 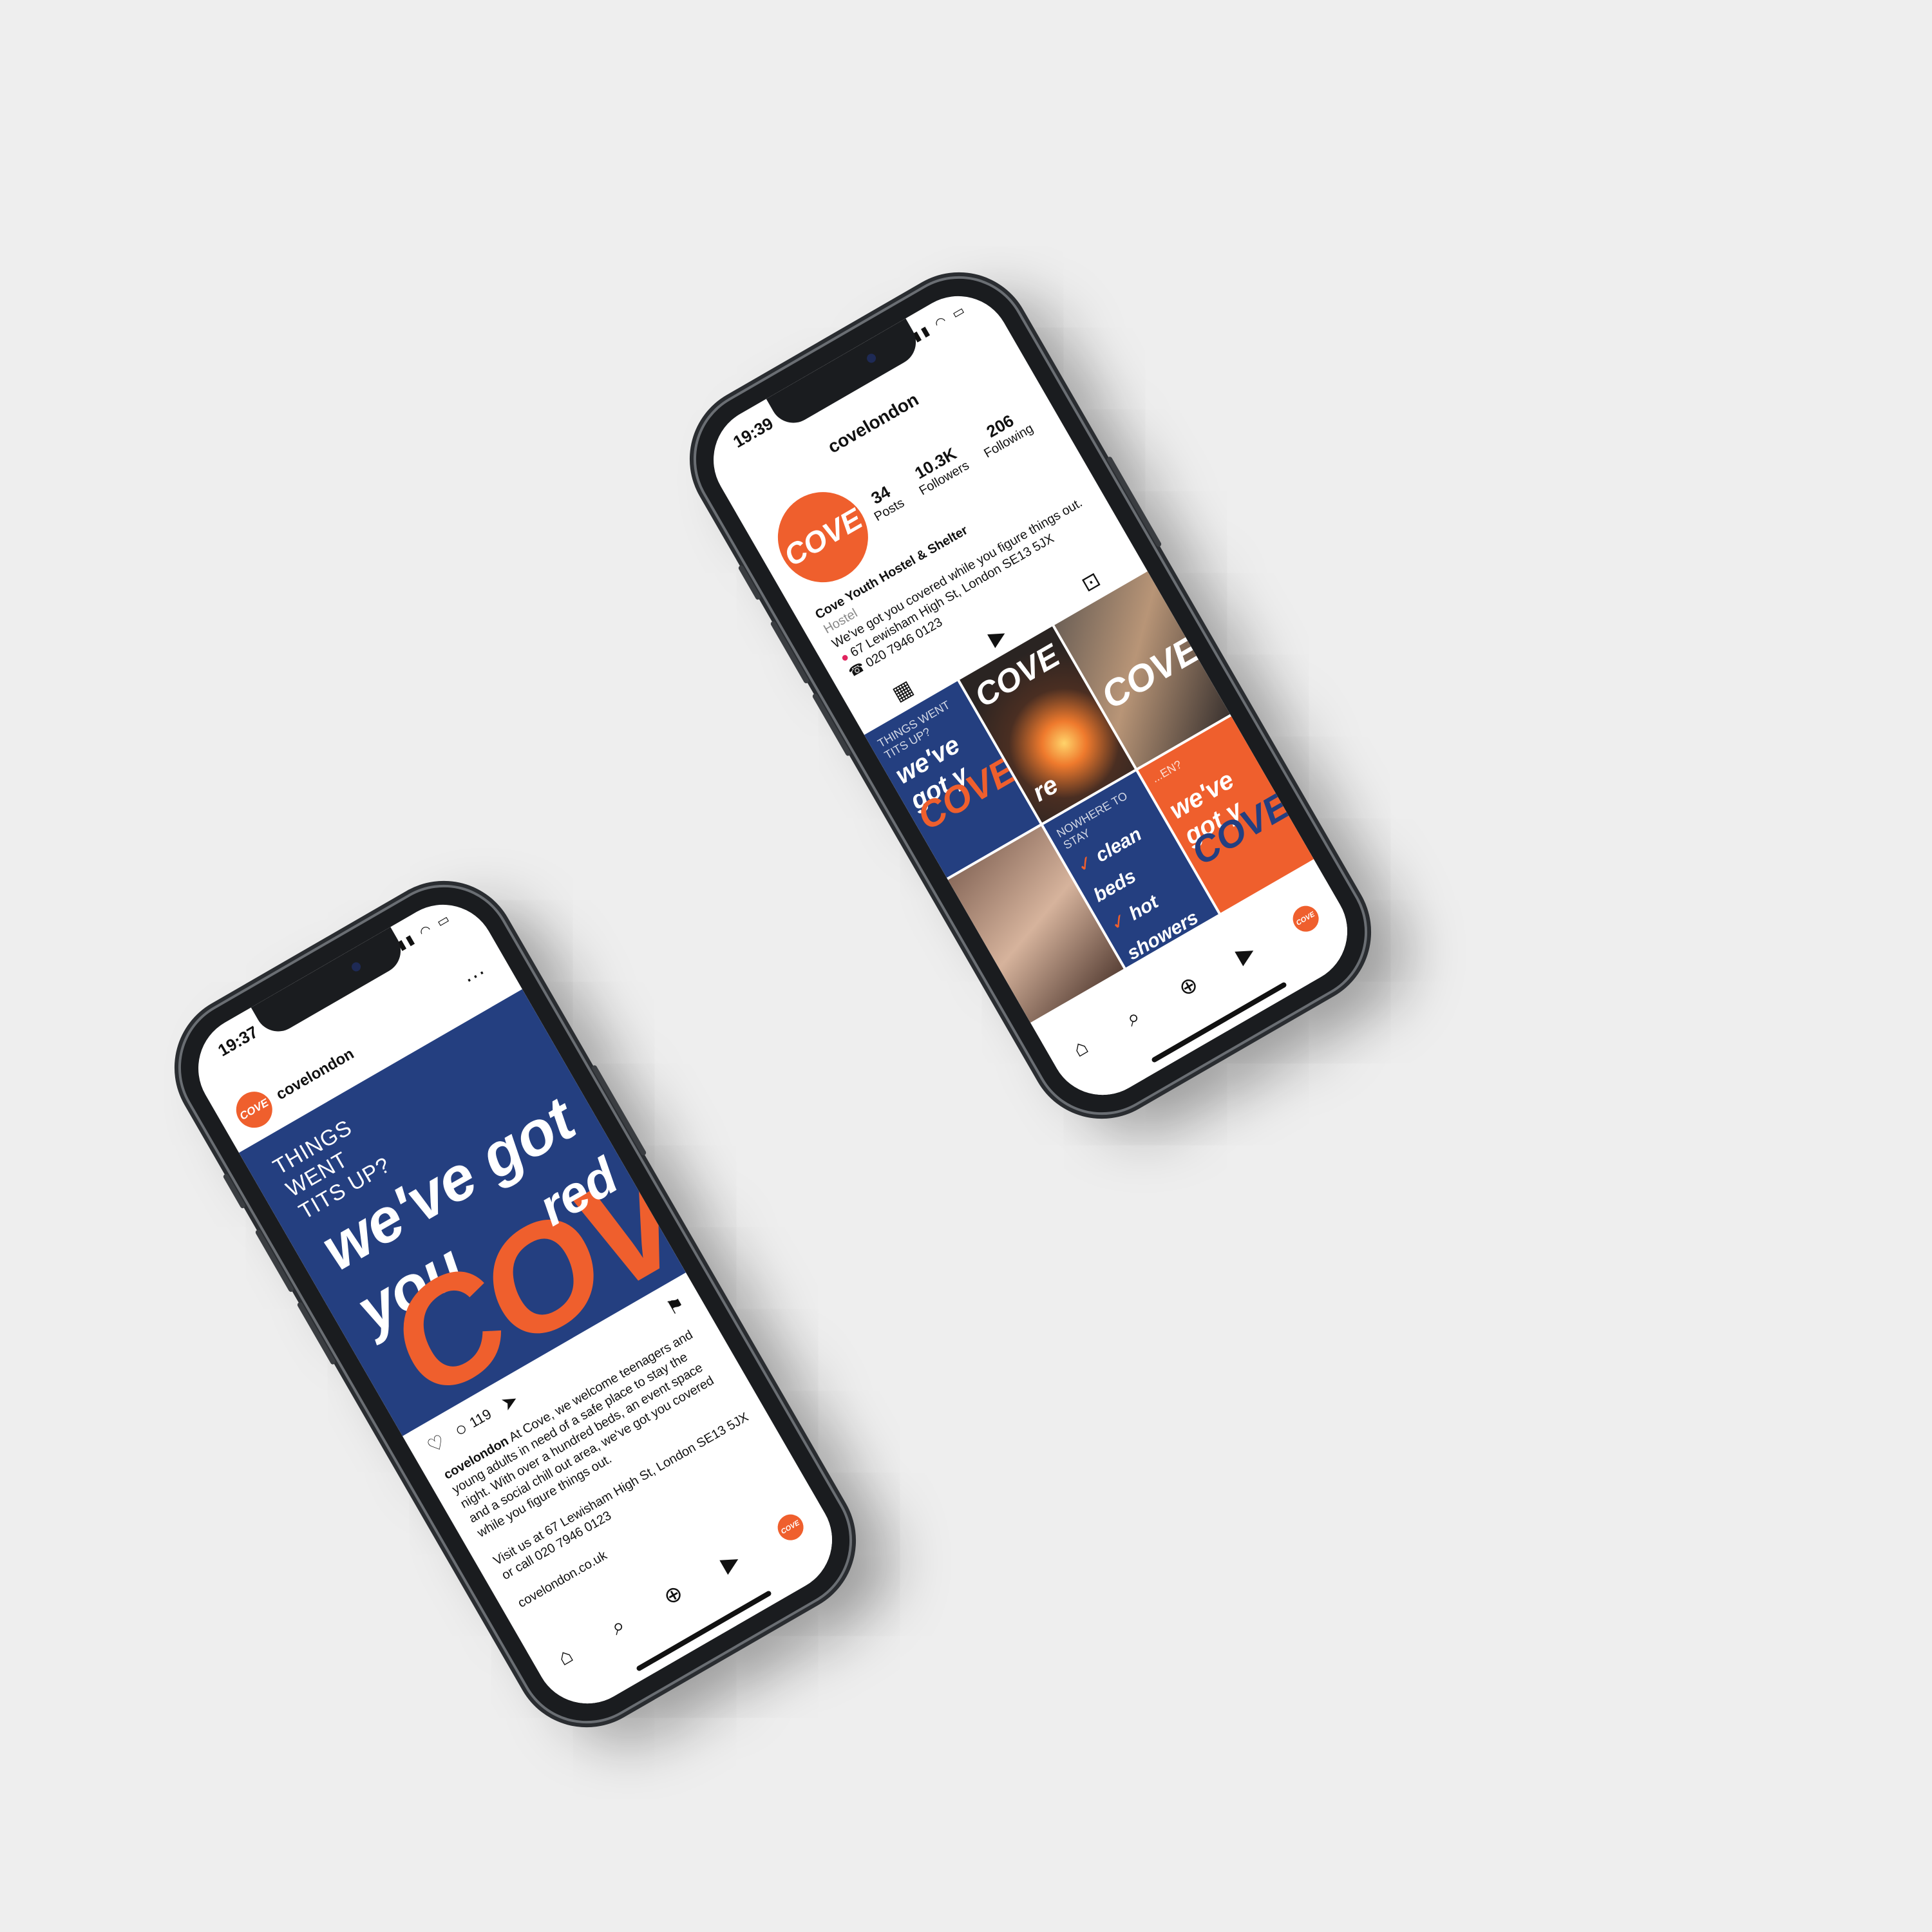 I want to click on tile-small-text: ...EN?, so click(x=1167, y=772).